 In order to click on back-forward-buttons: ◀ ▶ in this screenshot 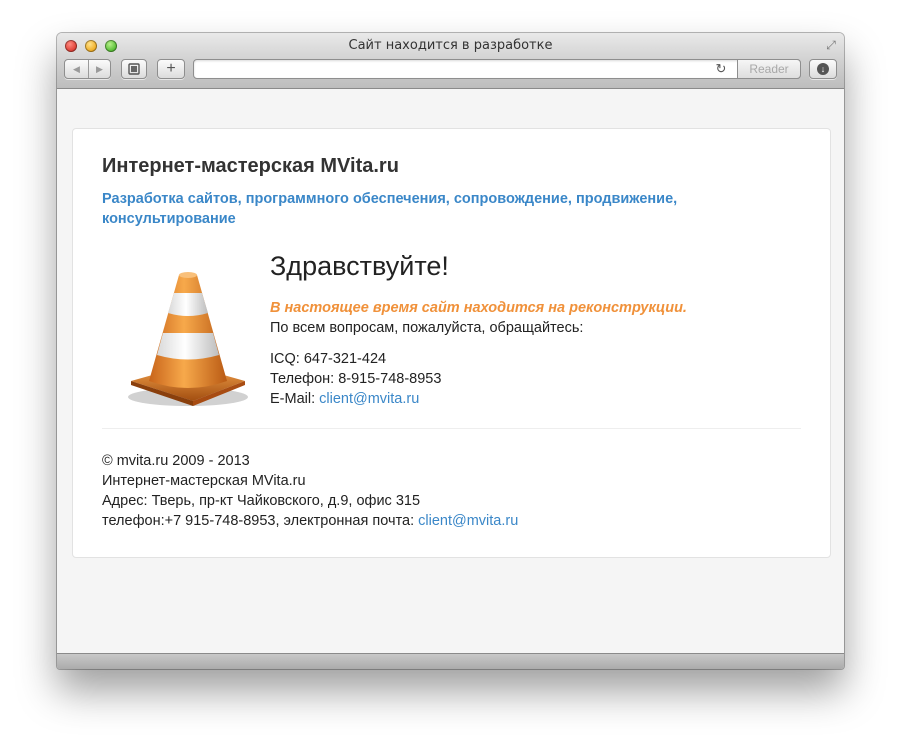, I will do `click(87, 69)`.